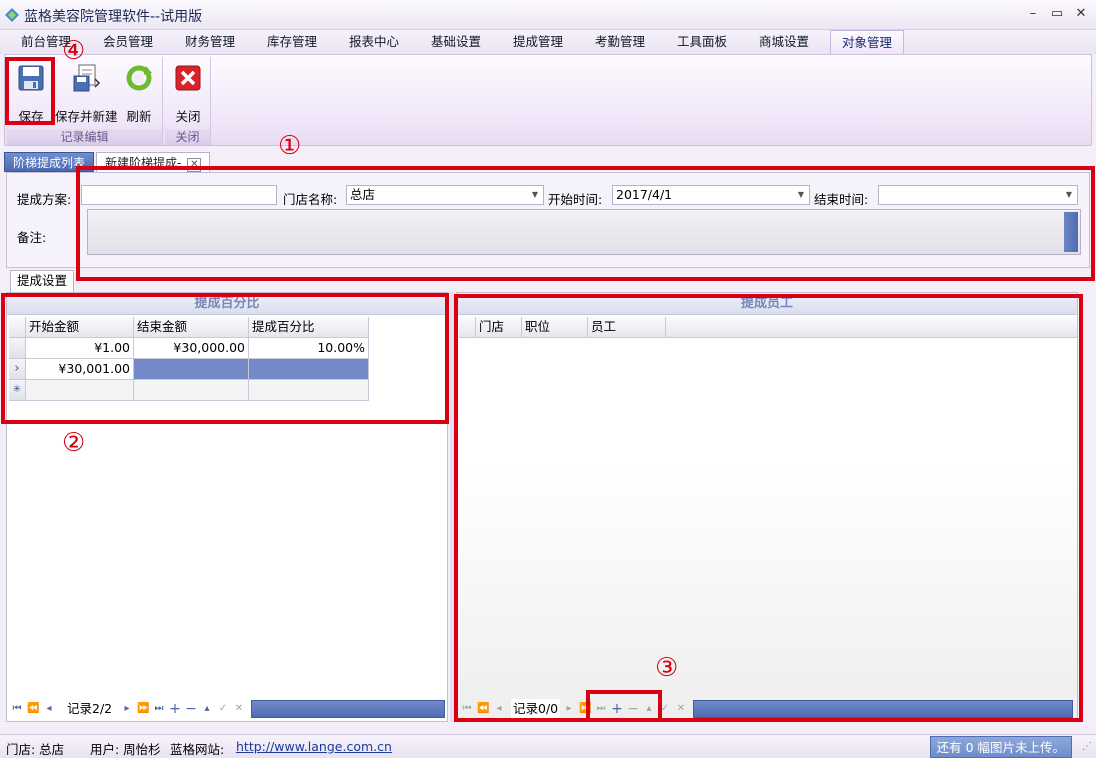 This screenshot has width=1096, height=758. I want to click on remark-textarea, so click(584, 232).